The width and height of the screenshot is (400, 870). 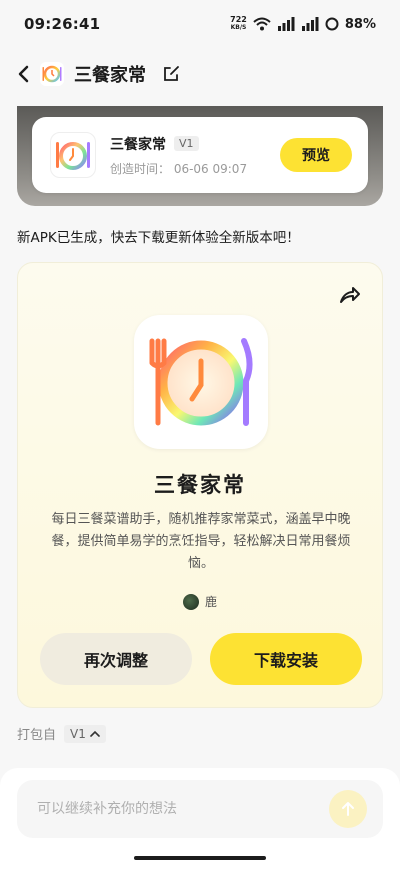 What do you see at coordinates (350, 295) in the screenshot?
I see `share-icon` at bounding box center [350, 295].